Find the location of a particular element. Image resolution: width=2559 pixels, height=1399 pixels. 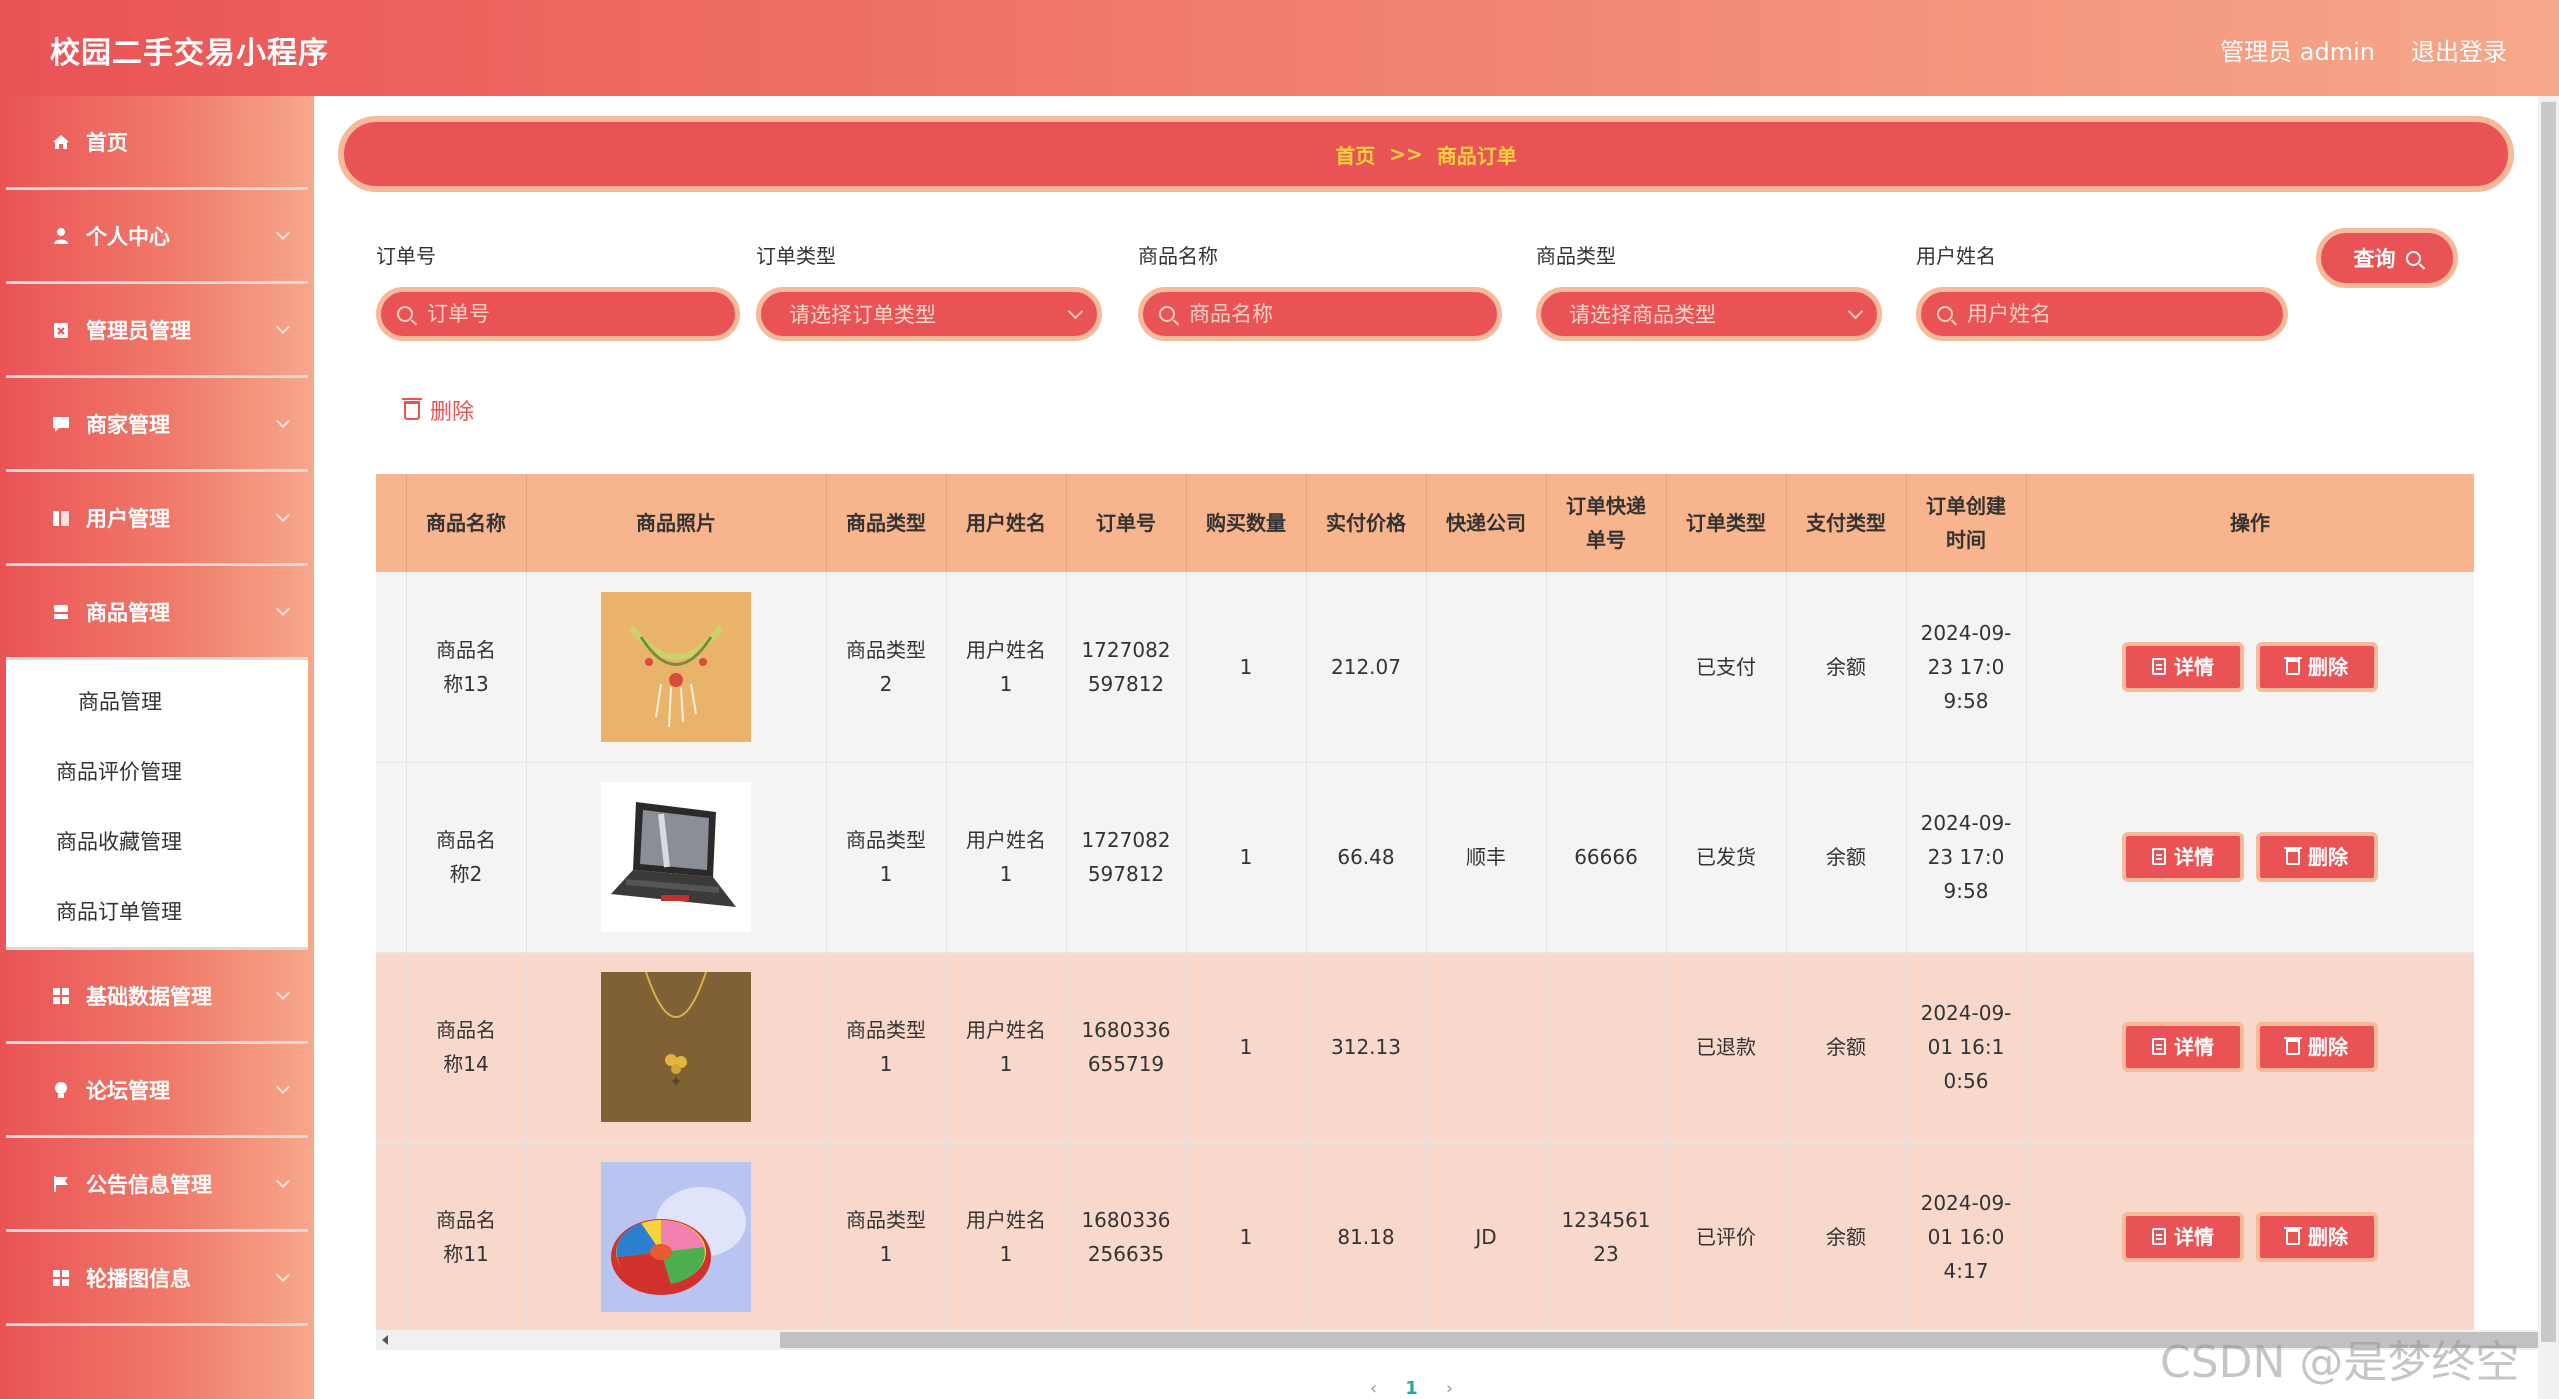

sidebar-item-label: 用户管理 is located at coordinates (128, 518).